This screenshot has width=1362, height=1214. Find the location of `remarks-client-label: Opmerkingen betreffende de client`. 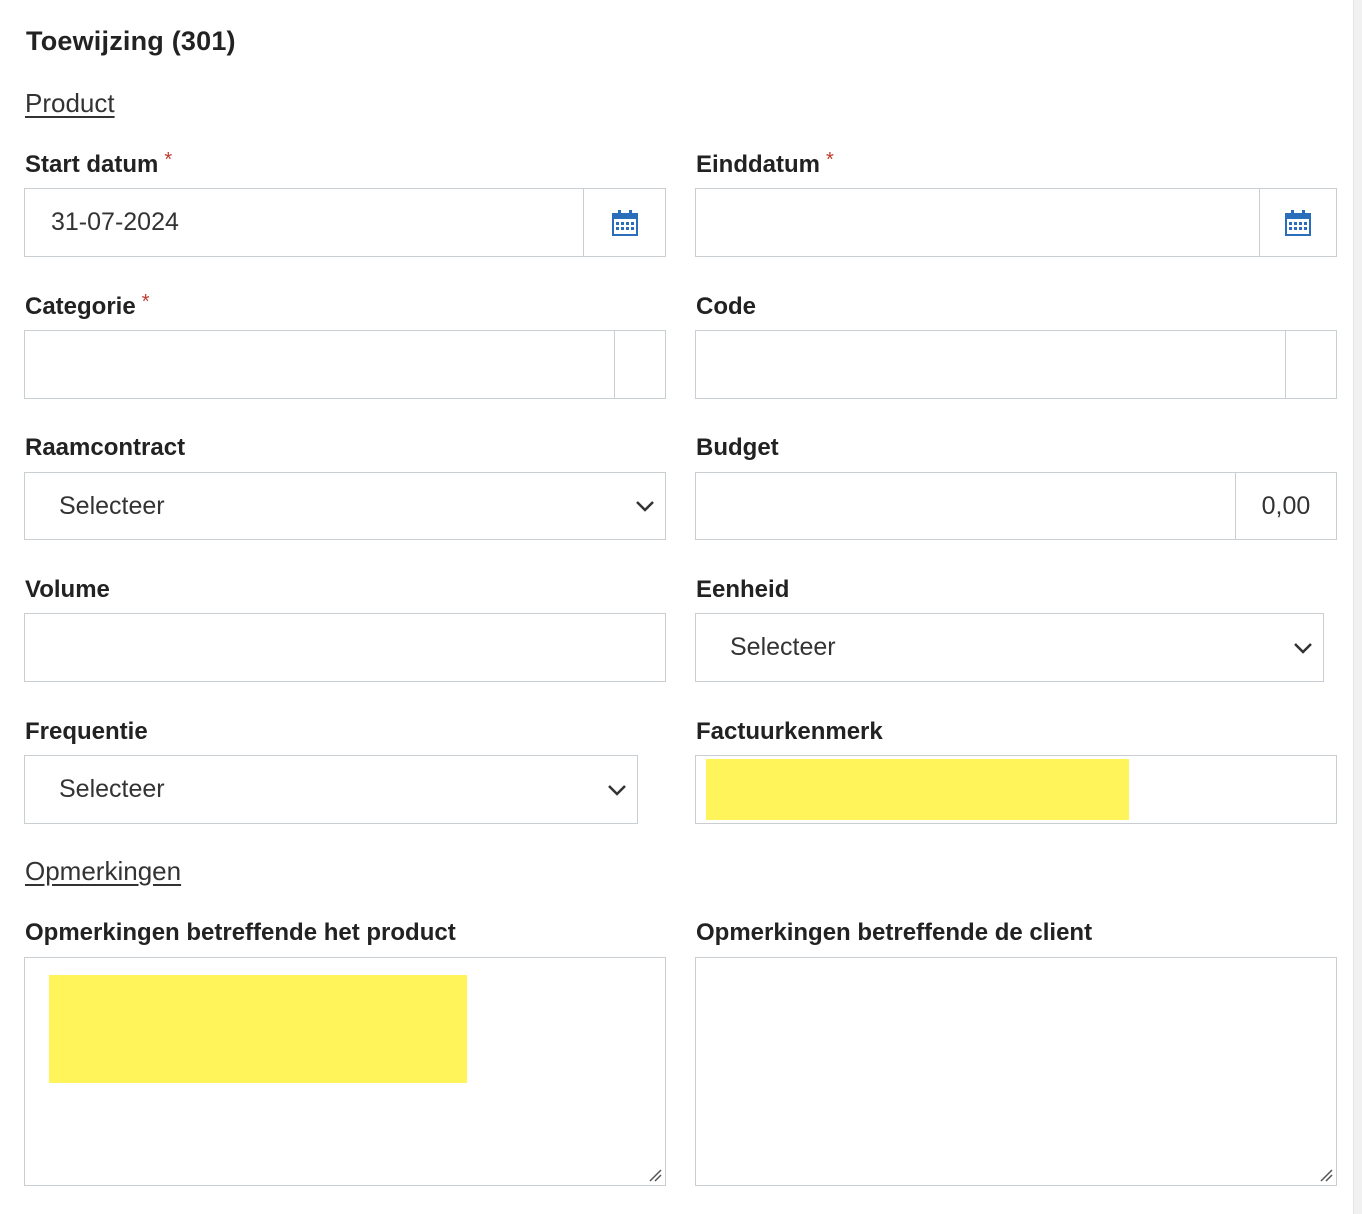

remarks-client-label: Opmerkingen betreffende de client is located at coordinates (894, 932).